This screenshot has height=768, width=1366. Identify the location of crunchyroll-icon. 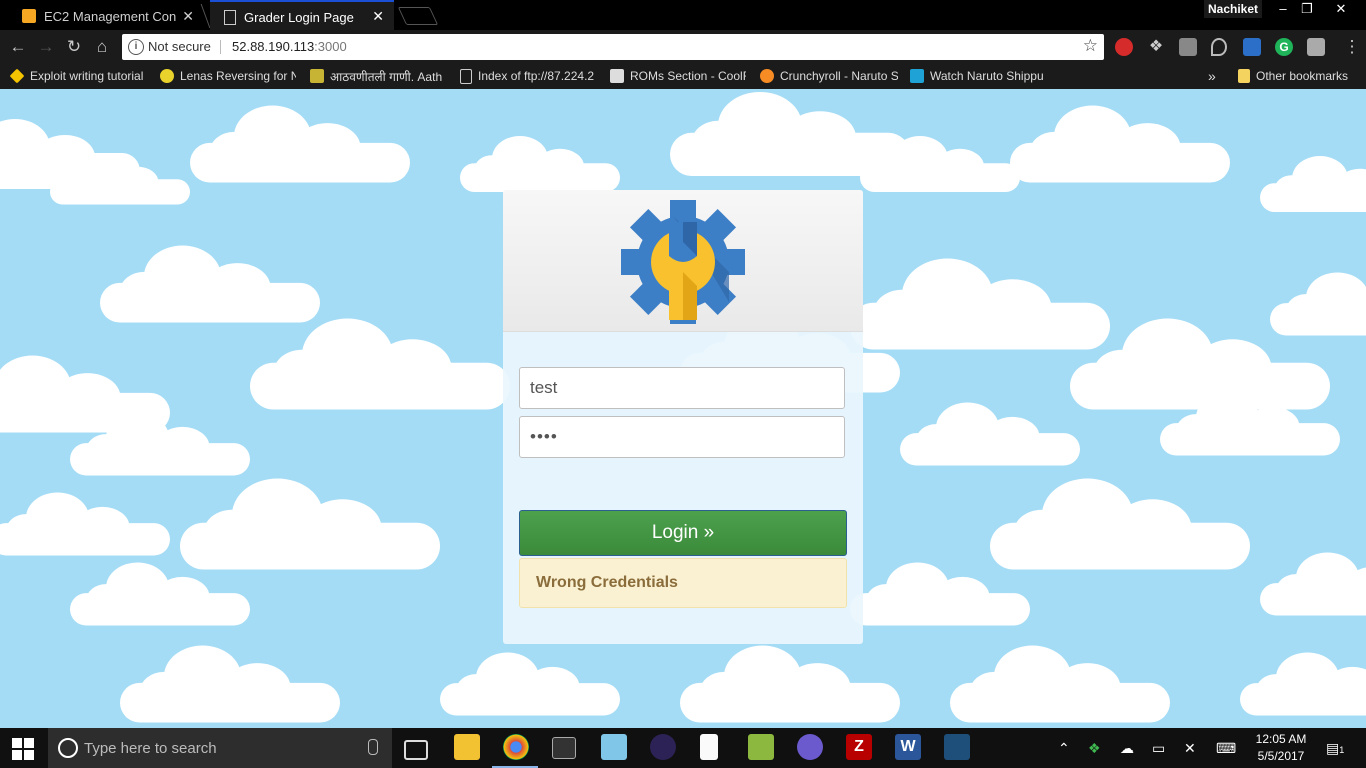
(767, 76).